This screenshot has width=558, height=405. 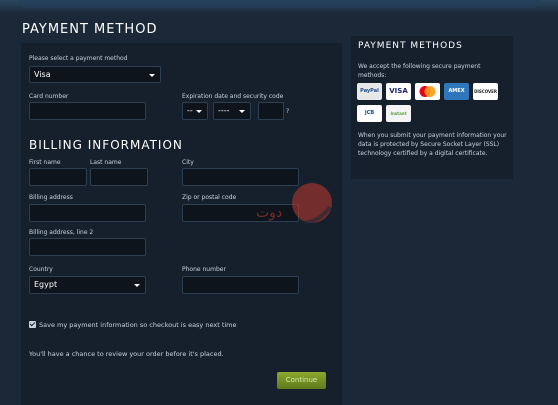 I want to click on exp-month-select: --, so click(x=195, y=111).